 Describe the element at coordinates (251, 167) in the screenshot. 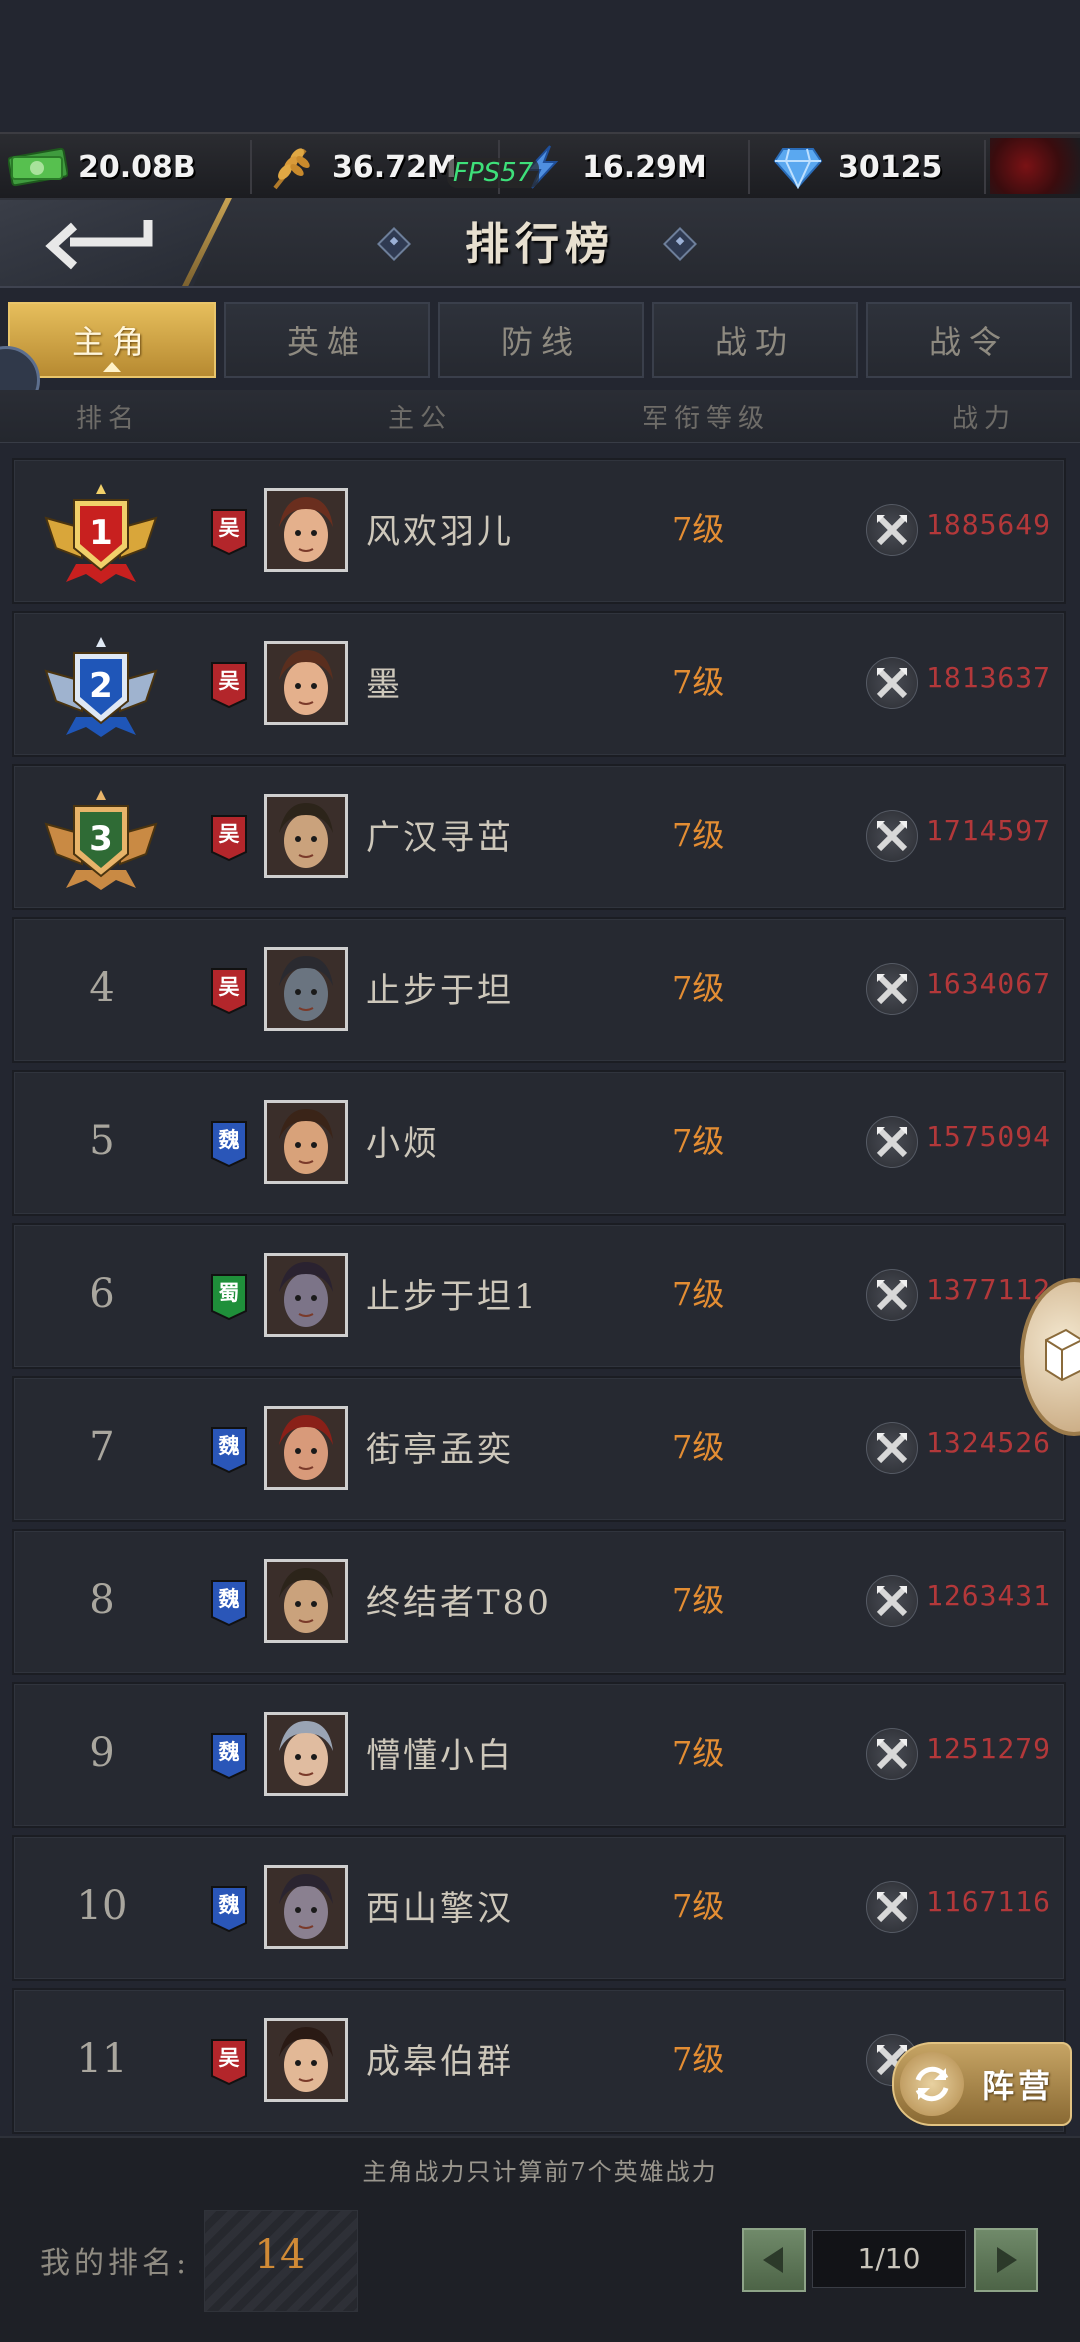

I see `divider` at that location.